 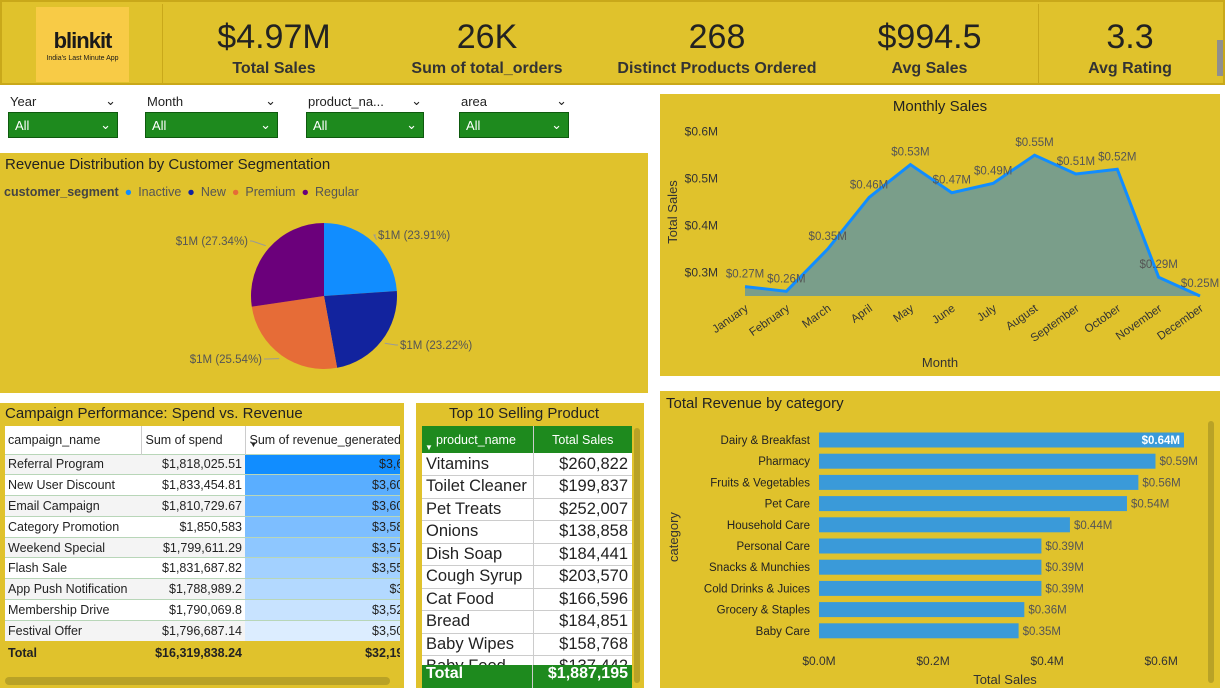 I want to click on campaign-name-cell: Weekend Special, so click(x=57, y=547).